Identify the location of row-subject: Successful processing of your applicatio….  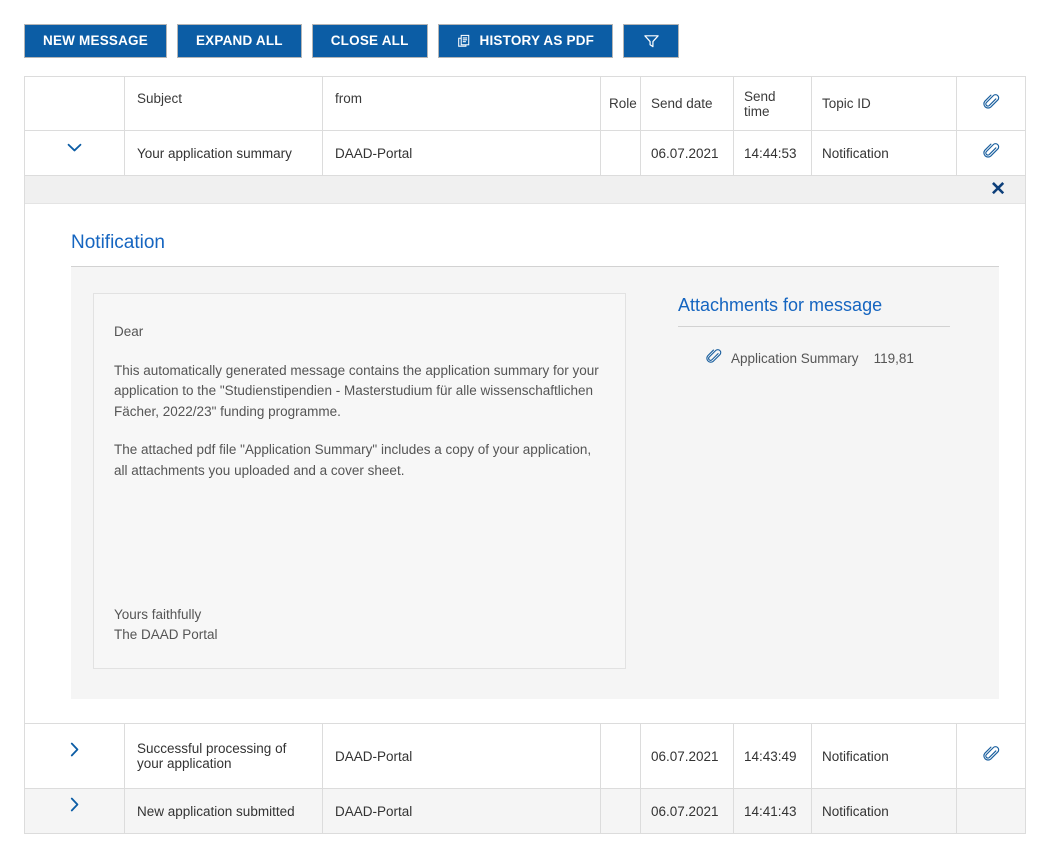
(224, 756).